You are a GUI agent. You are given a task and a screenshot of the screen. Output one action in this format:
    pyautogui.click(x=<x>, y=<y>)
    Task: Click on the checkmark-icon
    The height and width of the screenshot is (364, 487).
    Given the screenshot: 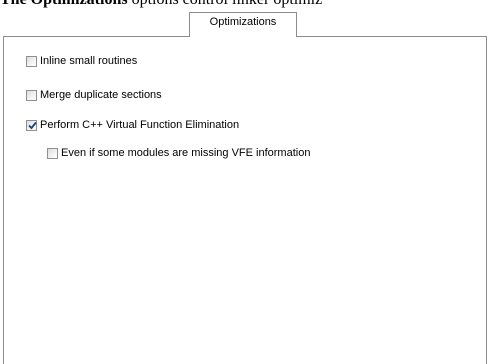 What is the action you would take?
    pyautogui.click(x=32, y=125)
    